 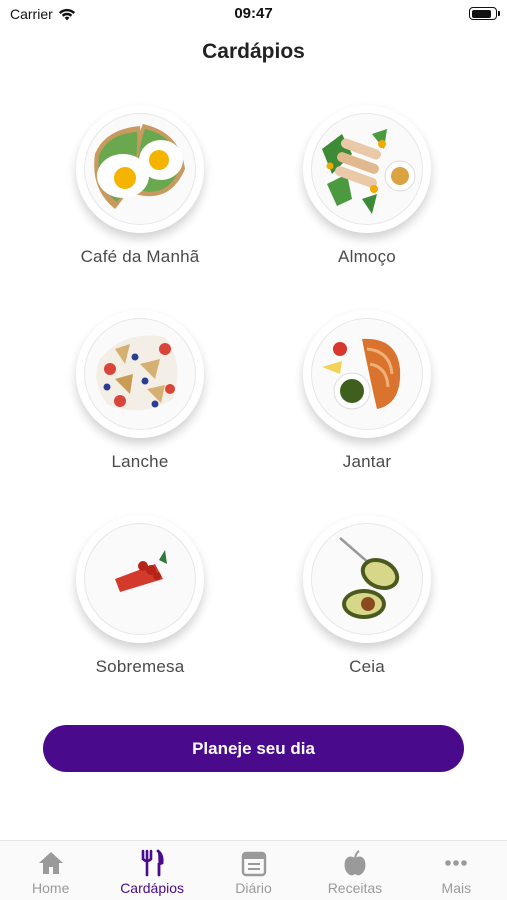 What do you see at coordinates (355, 863) in the screenshot?
I see `apple-icon` at bounding box center [355, 863].